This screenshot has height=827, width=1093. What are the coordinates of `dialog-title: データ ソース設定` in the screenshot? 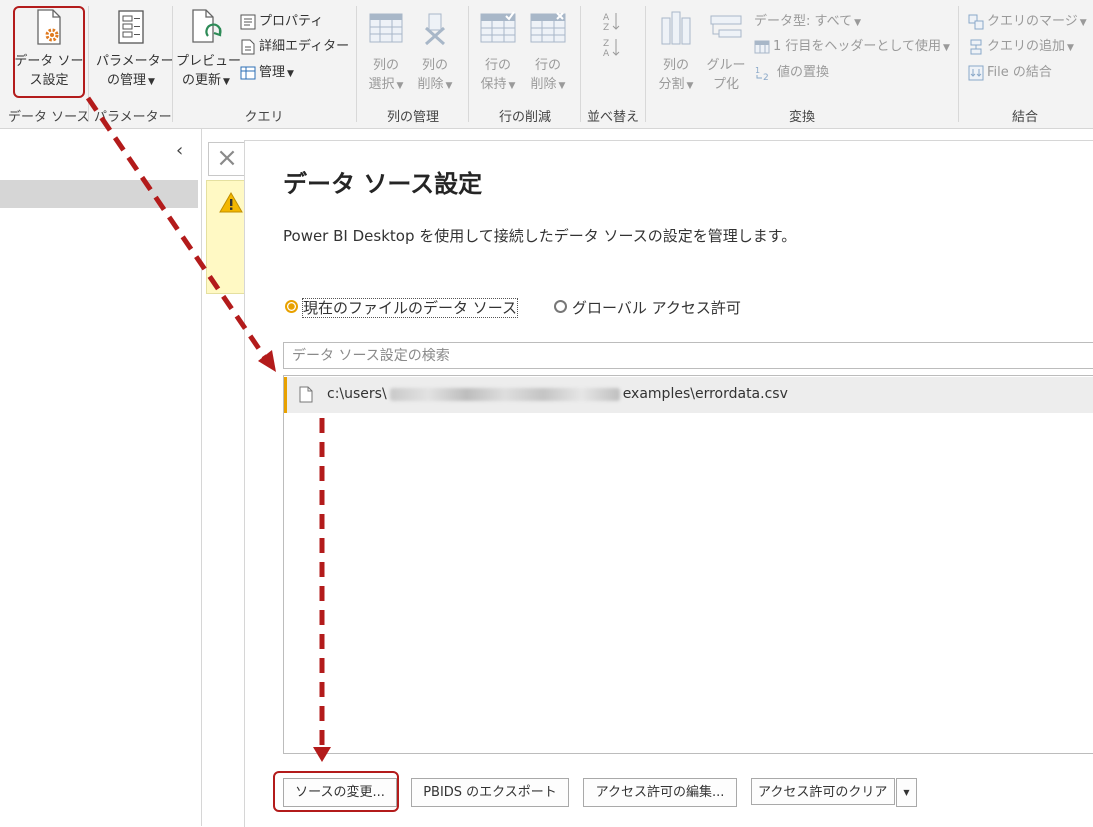 It's located at (383, 184).